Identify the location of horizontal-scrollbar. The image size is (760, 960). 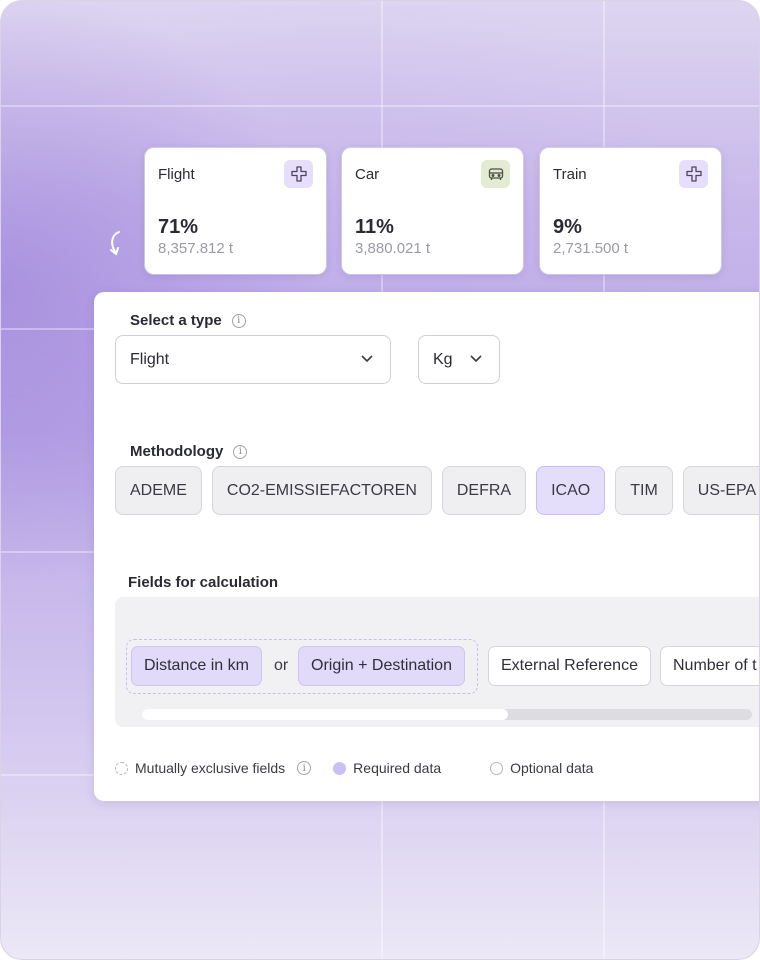
(447, 714).